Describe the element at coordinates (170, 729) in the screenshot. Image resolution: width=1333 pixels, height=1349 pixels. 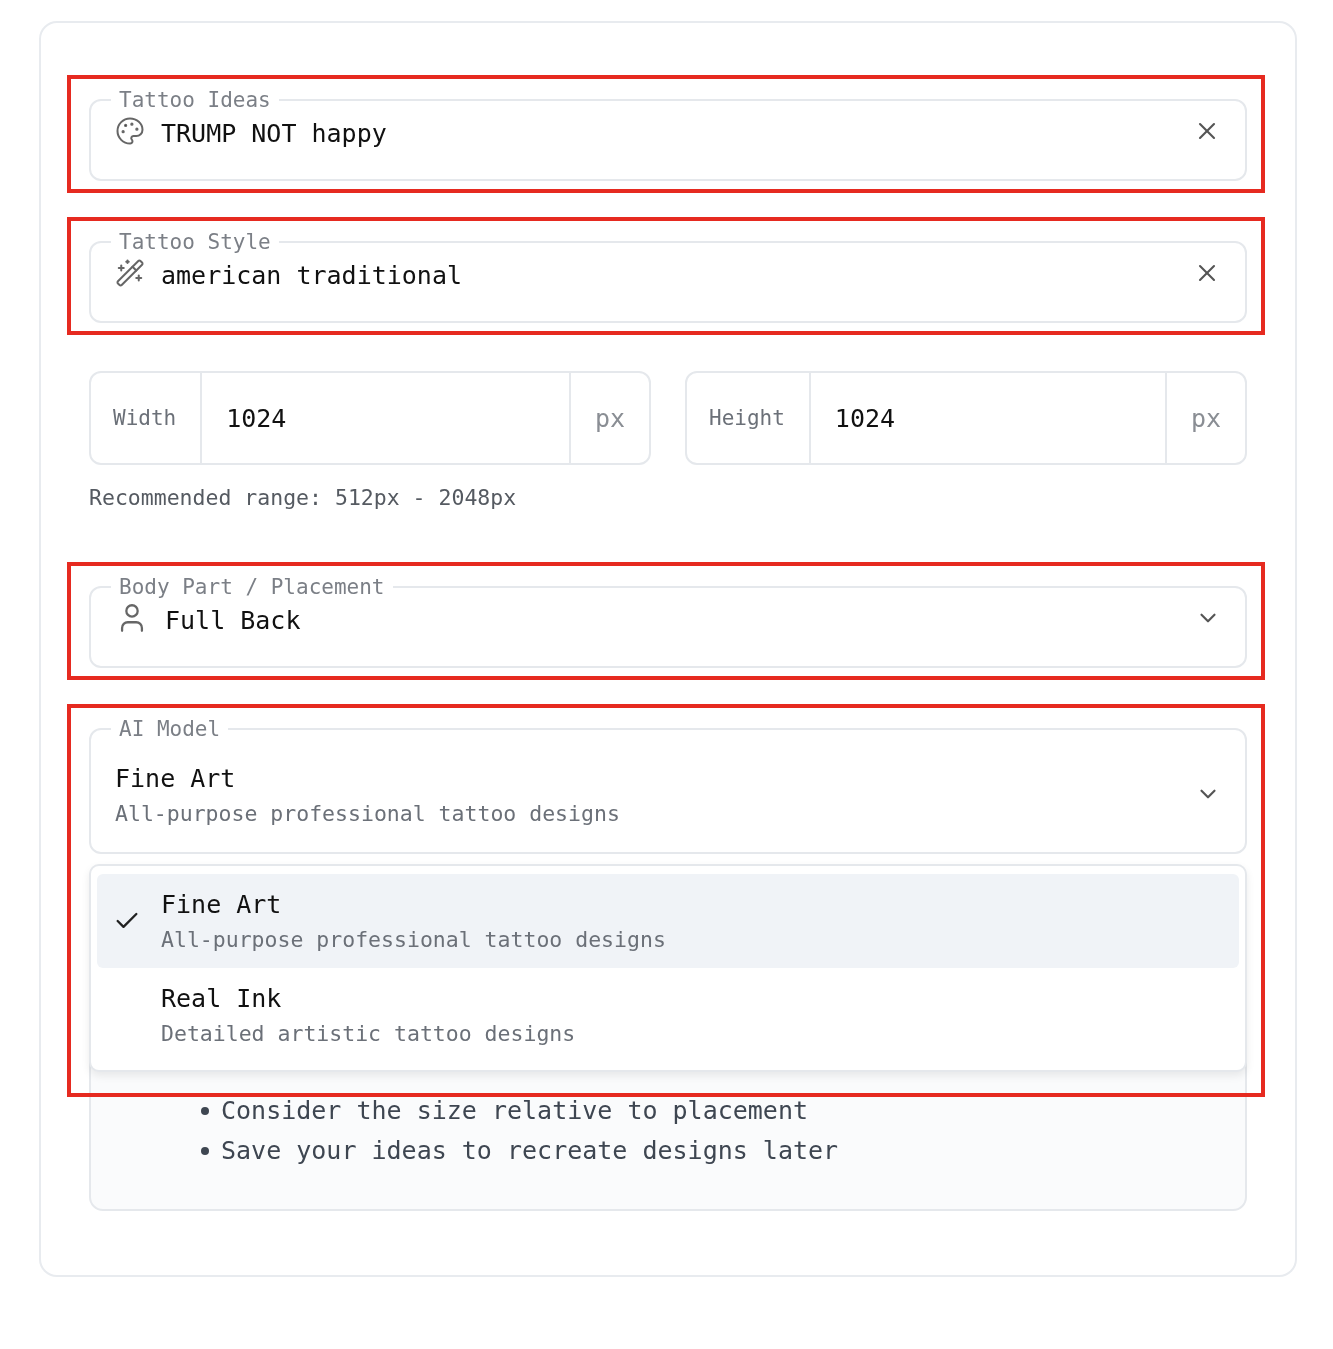
I see `field-label: AI Model` at that location.